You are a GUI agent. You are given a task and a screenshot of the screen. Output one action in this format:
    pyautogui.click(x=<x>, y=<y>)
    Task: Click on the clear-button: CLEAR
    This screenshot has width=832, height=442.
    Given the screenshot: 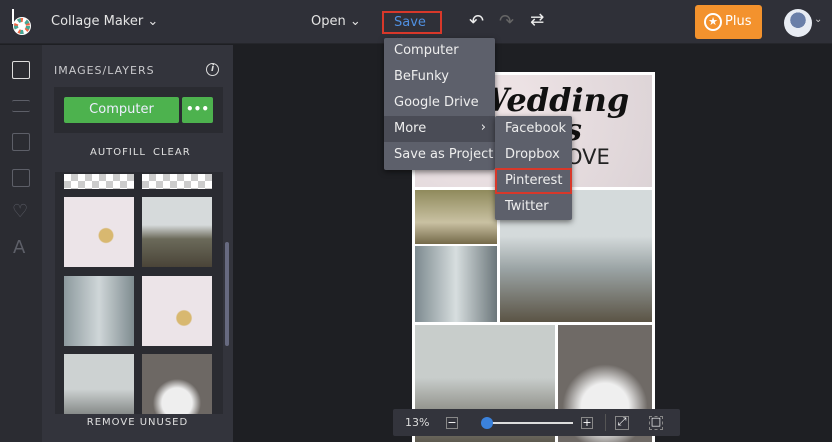 What is the action you would take?
    pyautogui.click(x=172, y=152)
    